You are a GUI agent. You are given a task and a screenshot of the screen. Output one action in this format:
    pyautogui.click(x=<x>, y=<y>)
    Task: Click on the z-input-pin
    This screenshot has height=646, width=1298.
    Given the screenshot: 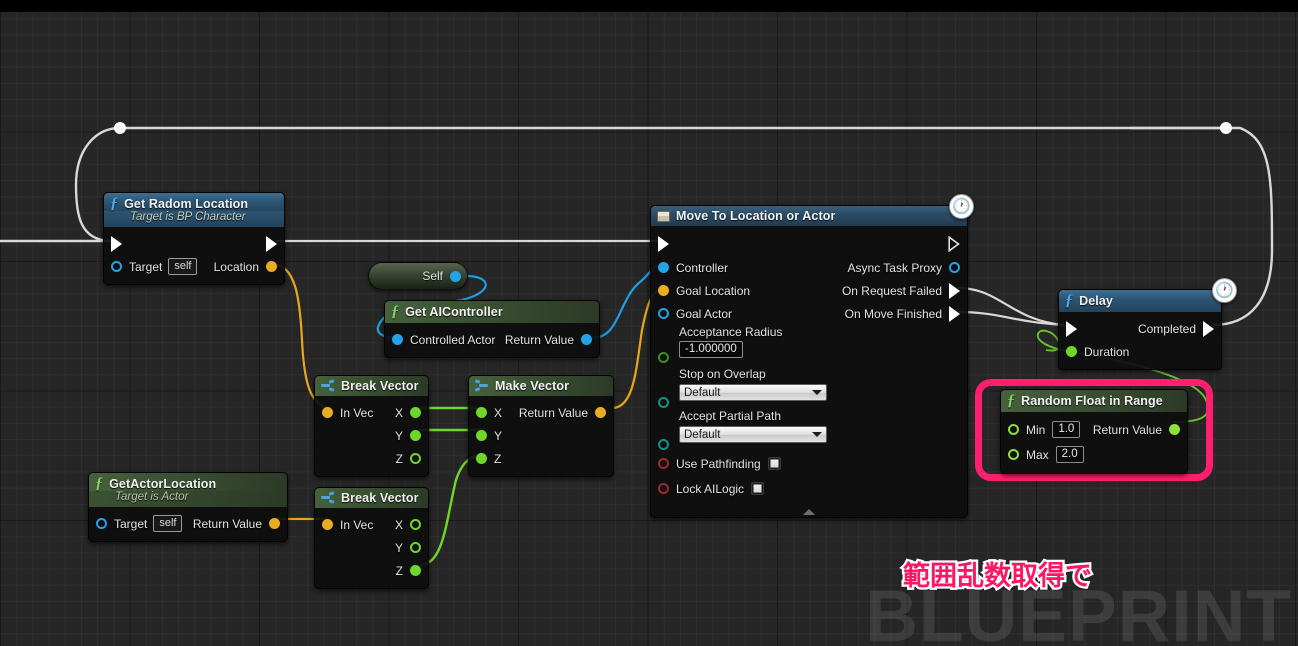 What is the action you would take?
    pyautogui.click(x=481, y=458)
    